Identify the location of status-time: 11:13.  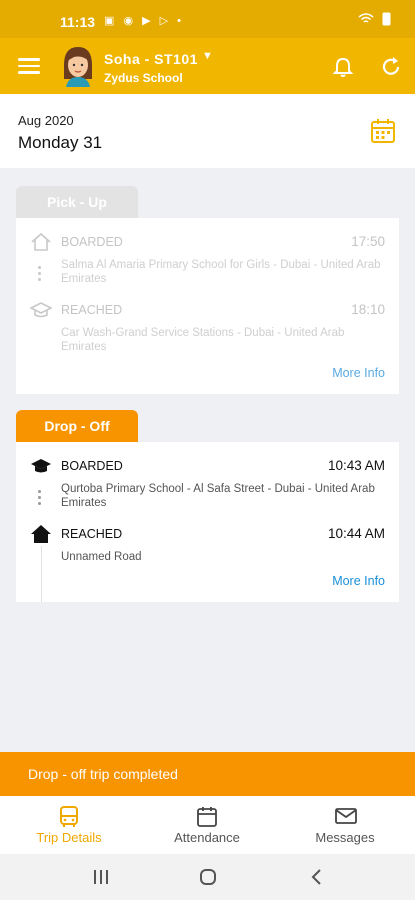
(78, 22).